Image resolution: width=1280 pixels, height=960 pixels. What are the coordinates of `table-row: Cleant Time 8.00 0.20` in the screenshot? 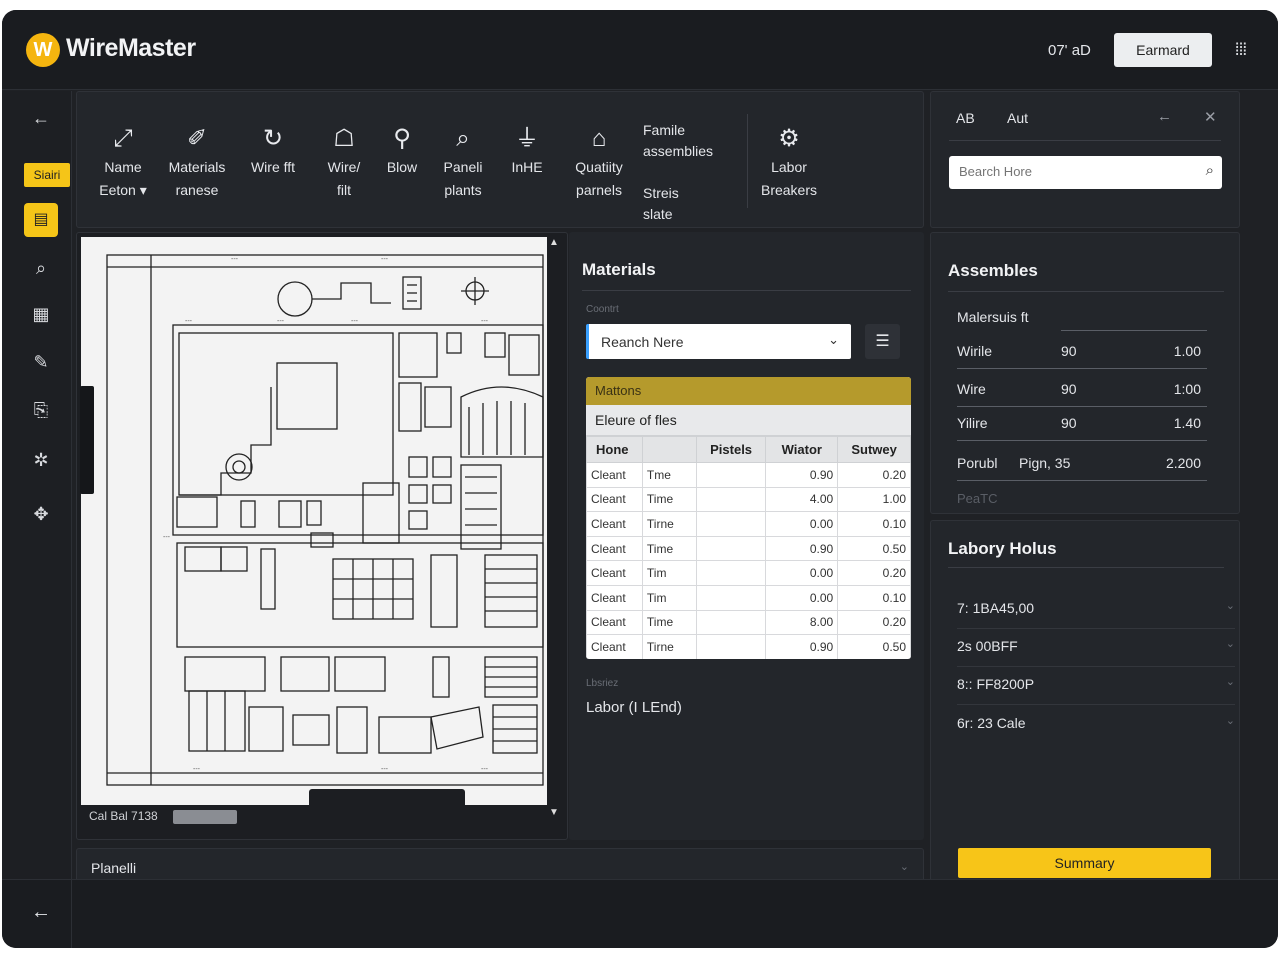 It's located at (748, 622).